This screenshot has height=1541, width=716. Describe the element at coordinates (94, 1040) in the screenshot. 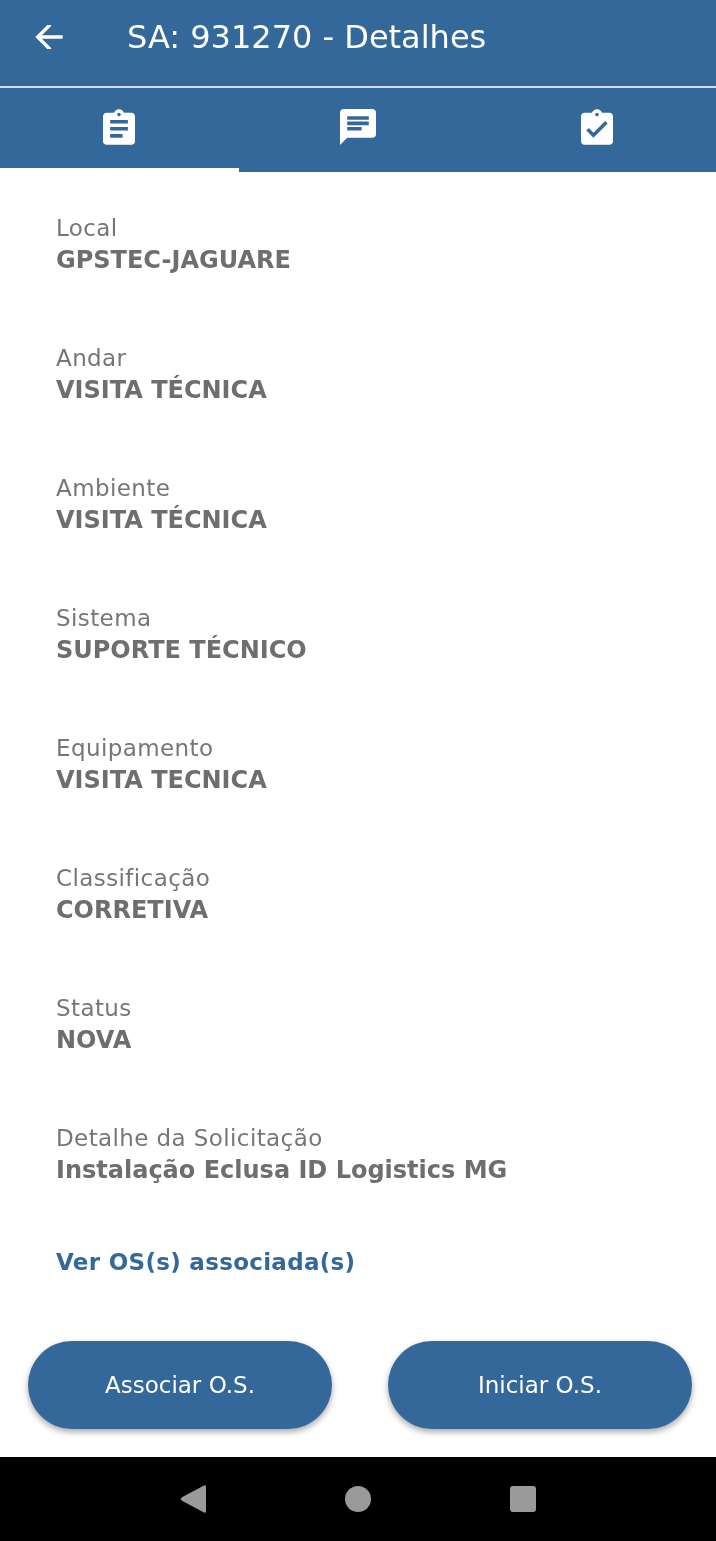

I see `field-value: NOVA` at that location.